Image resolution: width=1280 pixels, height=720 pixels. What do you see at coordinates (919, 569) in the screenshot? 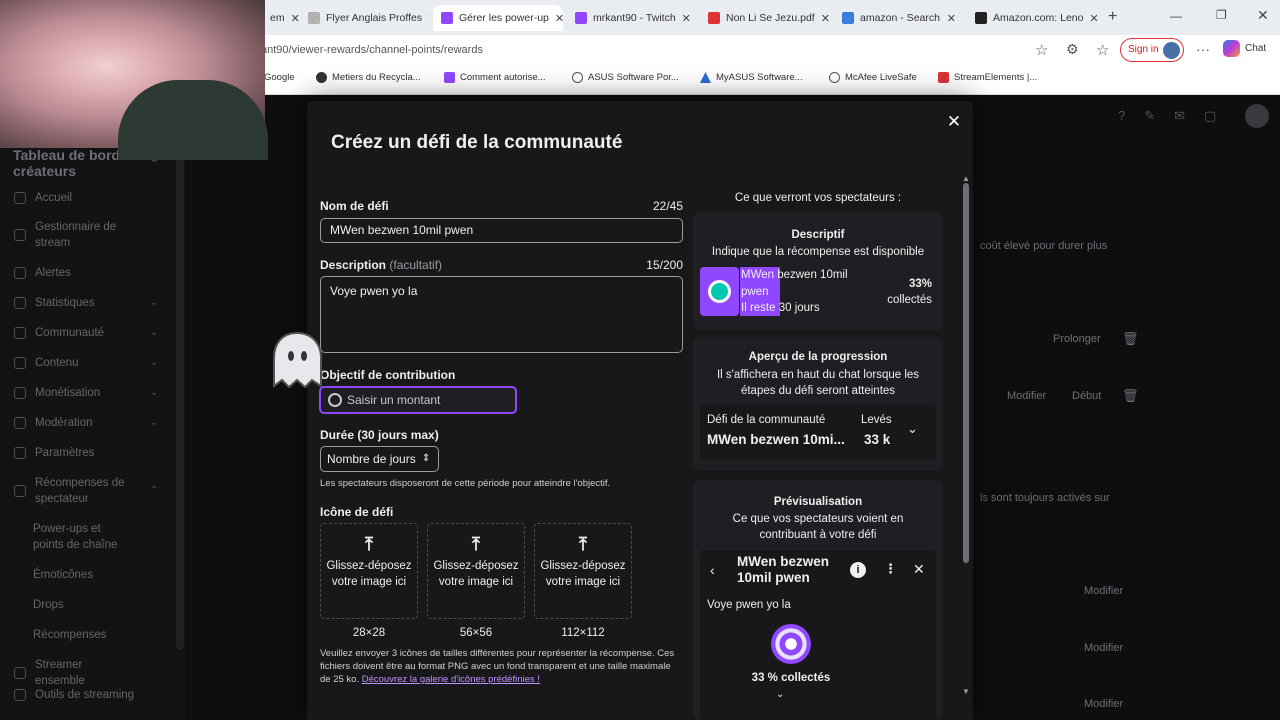
I see `close-icon: ✕` at bounding box center [919, 569].